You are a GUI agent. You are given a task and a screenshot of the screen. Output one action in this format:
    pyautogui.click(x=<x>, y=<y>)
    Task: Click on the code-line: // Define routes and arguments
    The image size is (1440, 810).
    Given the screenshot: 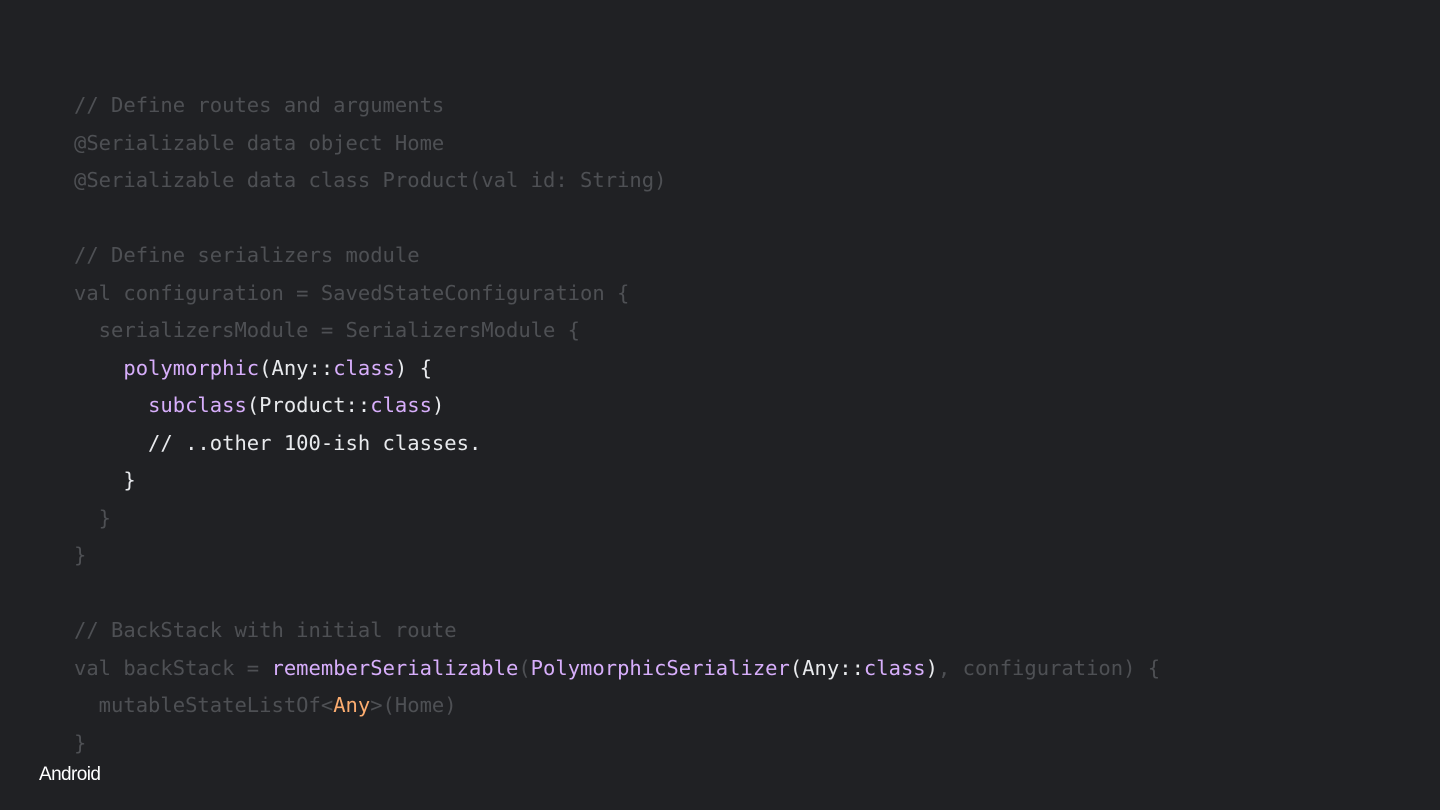 What is the action you would take?
    pyautogui.click(x=617, y=106)
    